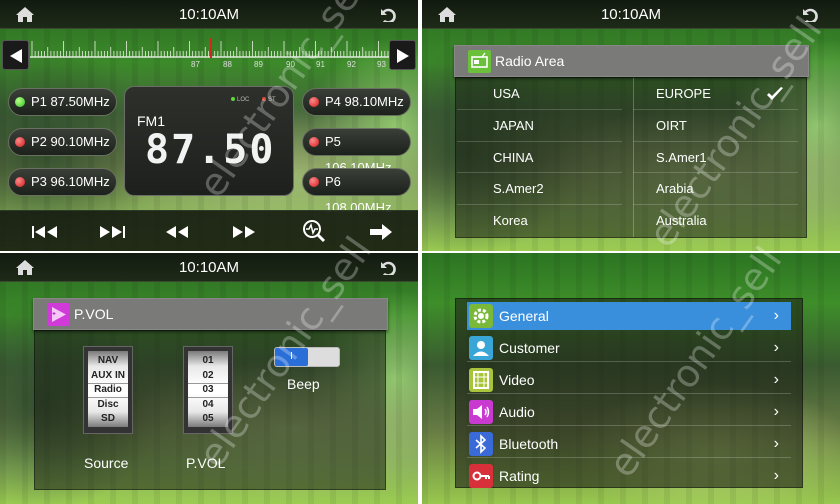  I want to click on source-picker: NAV AUX IN Radio Disc SD, so click(108, 390).